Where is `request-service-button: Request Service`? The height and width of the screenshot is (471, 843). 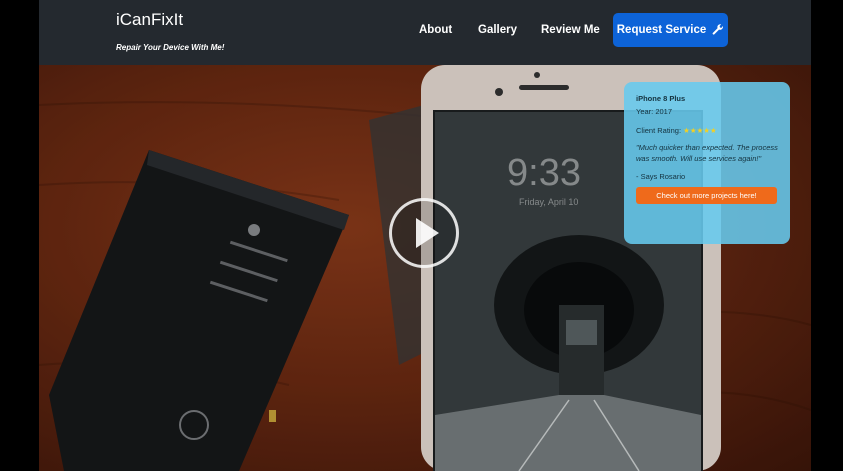 request-service-button: Request Service is located at coordinates (670, 30).